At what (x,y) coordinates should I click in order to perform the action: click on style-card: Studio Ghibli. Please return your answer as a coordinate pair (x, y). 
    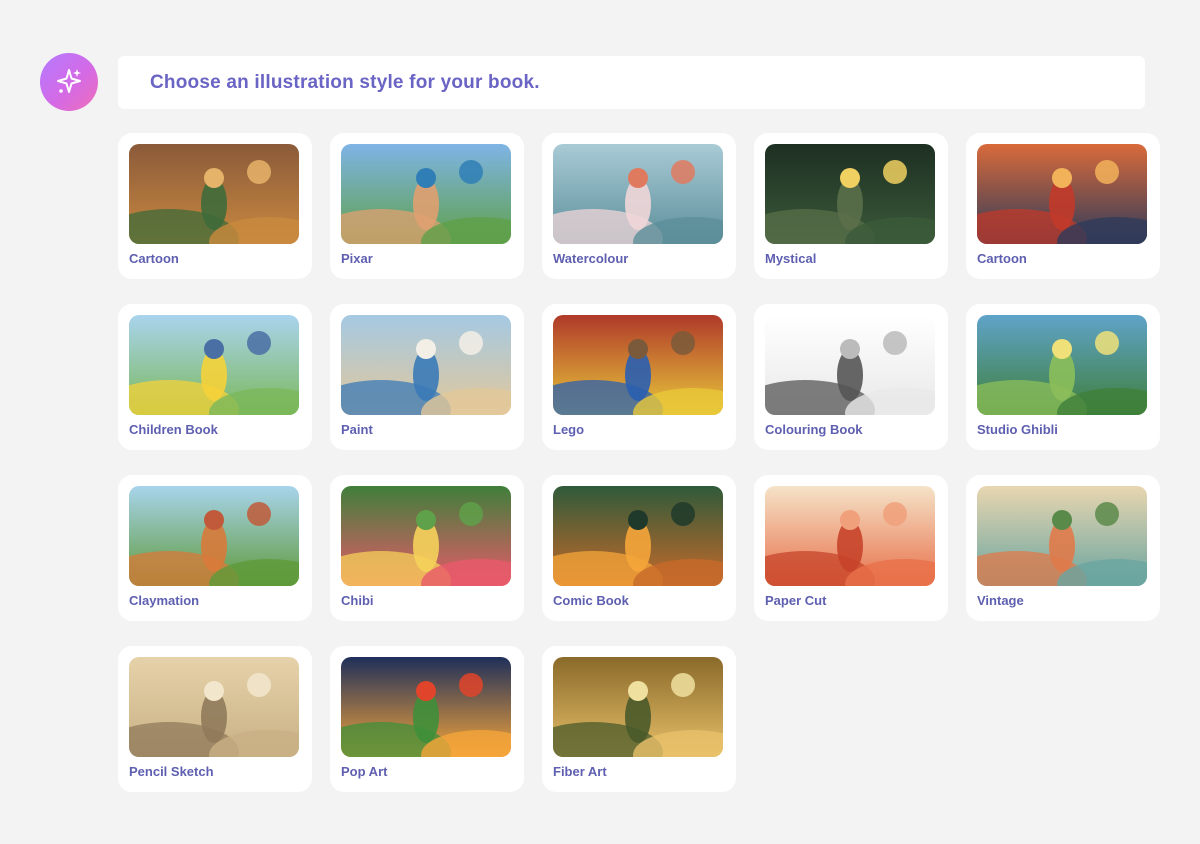
    Looking at the image, I should click on (1063, 377).